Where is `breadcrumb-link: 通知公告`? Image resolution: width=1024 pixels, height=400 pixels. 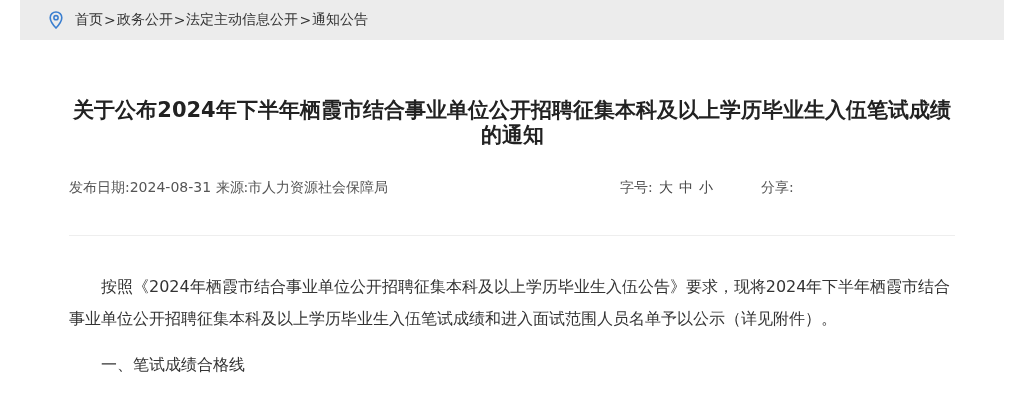
breadcrumb-link: 通知公告 is located at coordinates (340, 20).